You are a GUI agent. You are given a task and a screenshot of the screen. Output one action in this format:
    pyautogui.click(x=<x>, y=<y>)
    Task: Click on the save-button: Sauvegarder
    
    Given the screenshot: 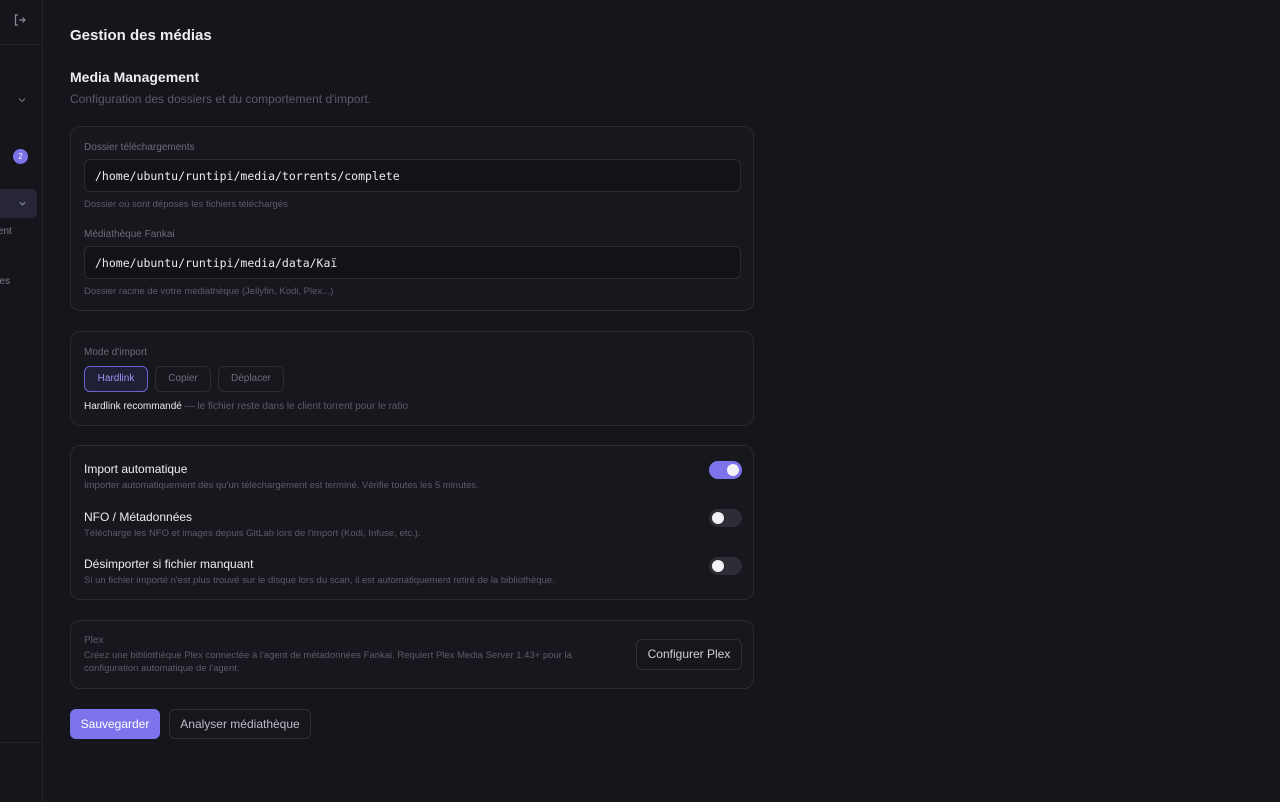 What is the action you would take?
    pyautogui.click(x=115, y=724)
    